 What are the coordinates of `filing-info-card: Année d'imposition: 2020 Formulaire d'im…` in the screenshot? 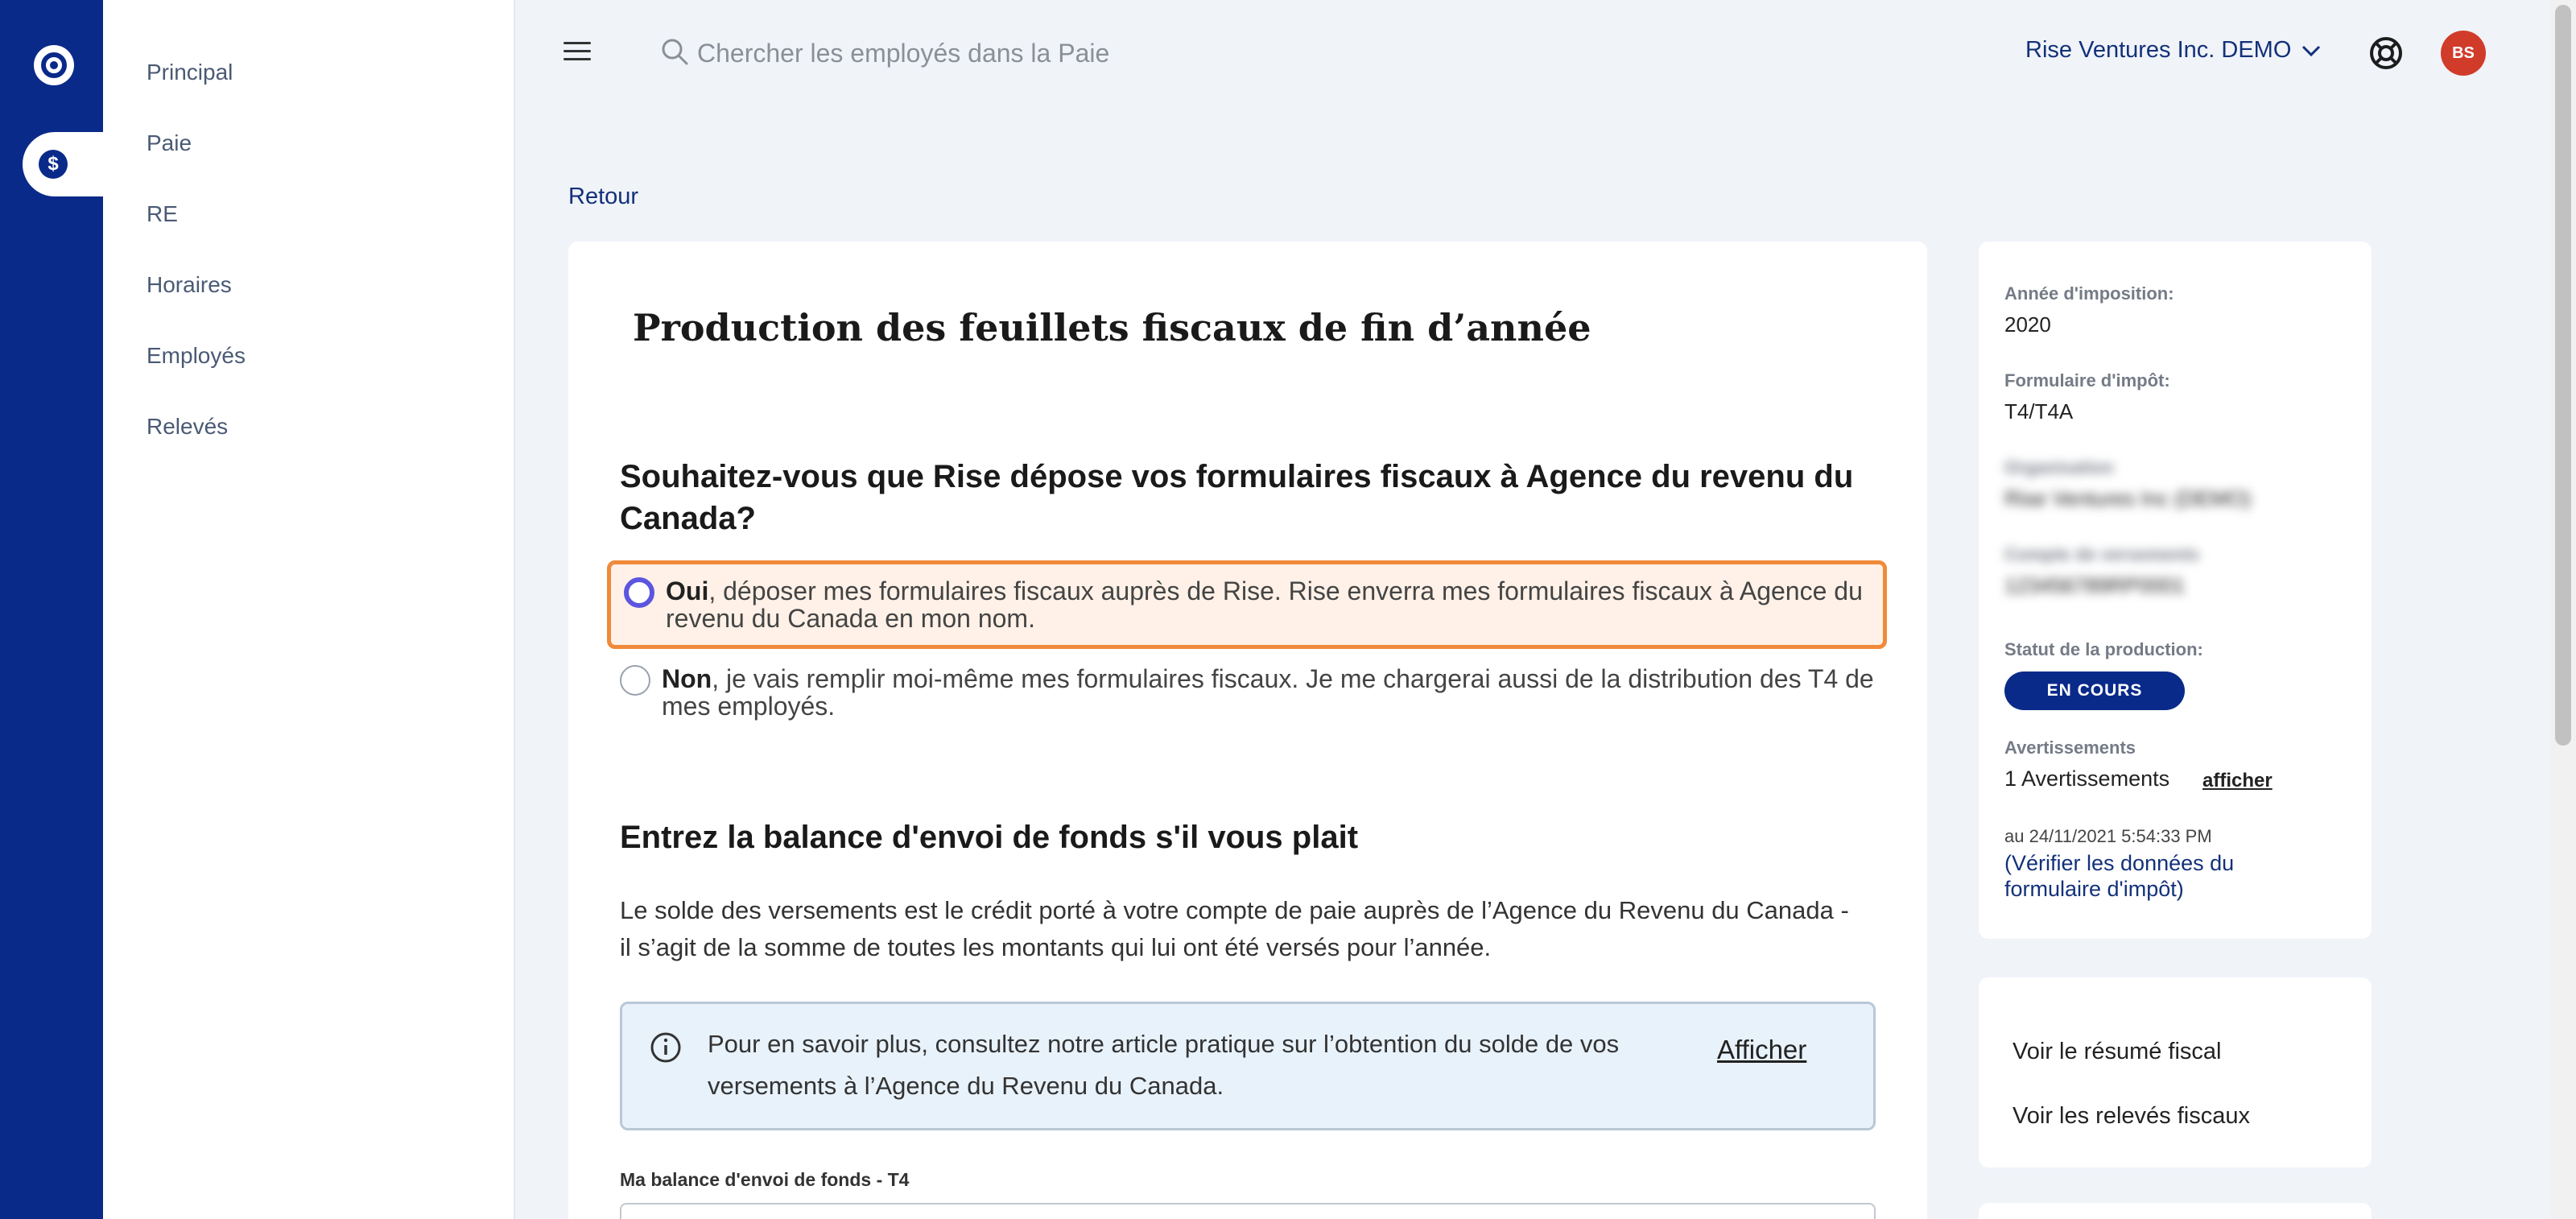 It's located at (2175, 591).